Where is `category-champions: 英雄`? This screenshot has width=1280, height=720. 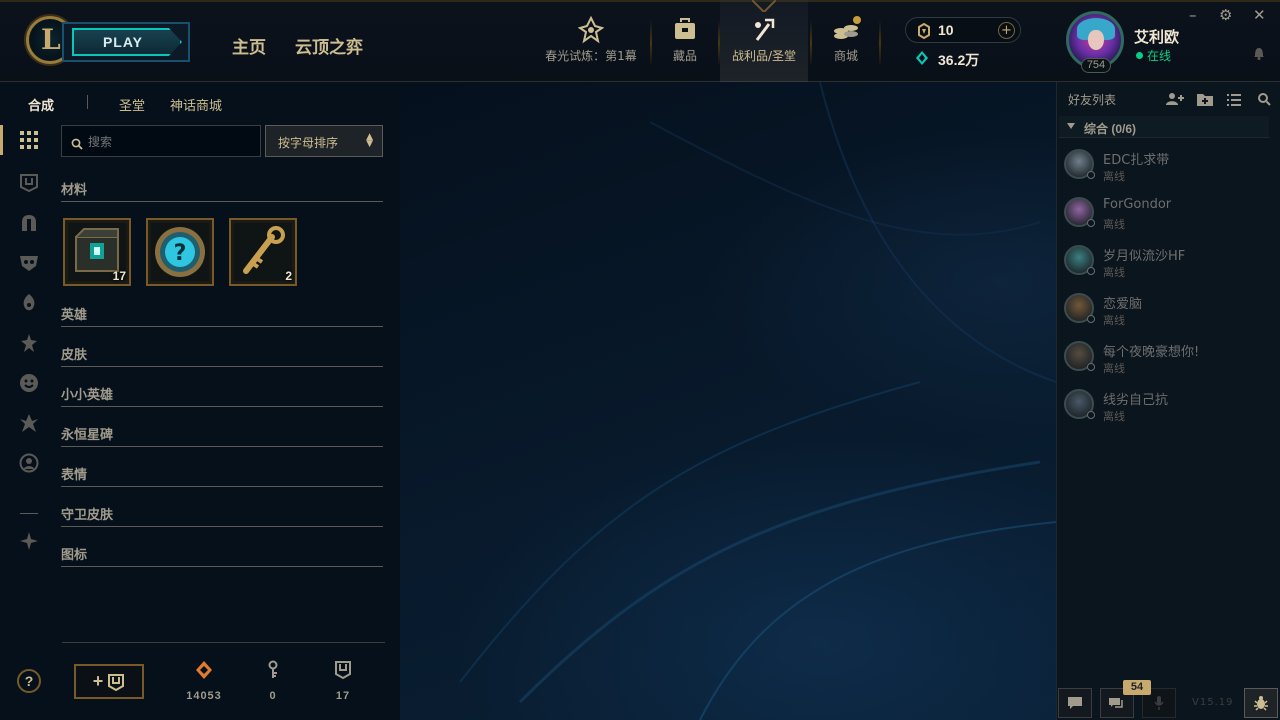 category-champions: 英雄 is located at coordinates (222, 315).